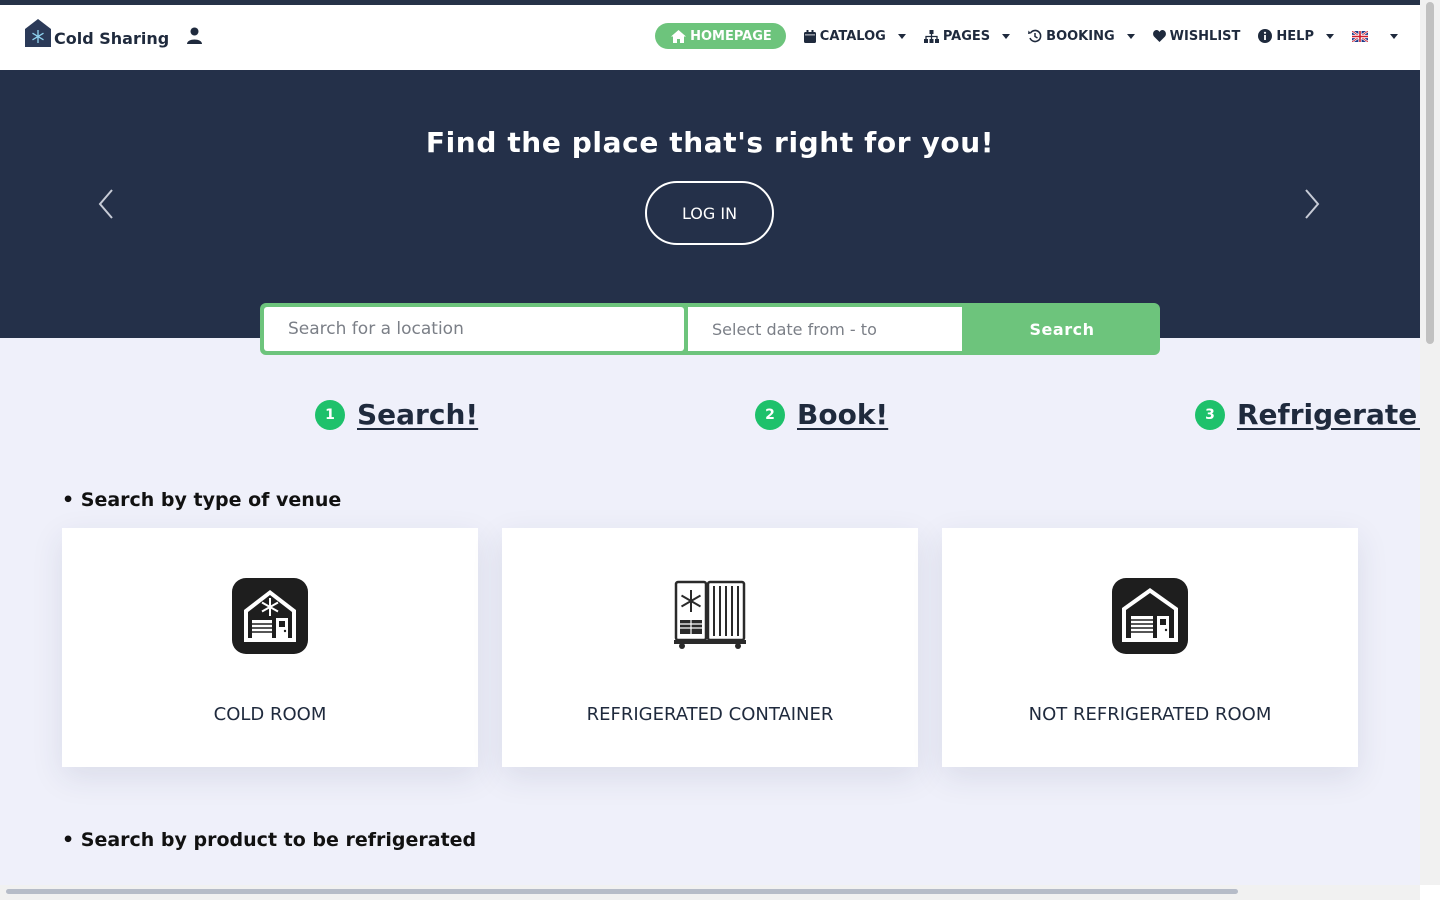 The width and height of the screenshot is (1440, 900). What do you see at coordinates (1360, 36) in the screenshot?
I see `uk-flag-icon` at bounding box center [1360, 36].